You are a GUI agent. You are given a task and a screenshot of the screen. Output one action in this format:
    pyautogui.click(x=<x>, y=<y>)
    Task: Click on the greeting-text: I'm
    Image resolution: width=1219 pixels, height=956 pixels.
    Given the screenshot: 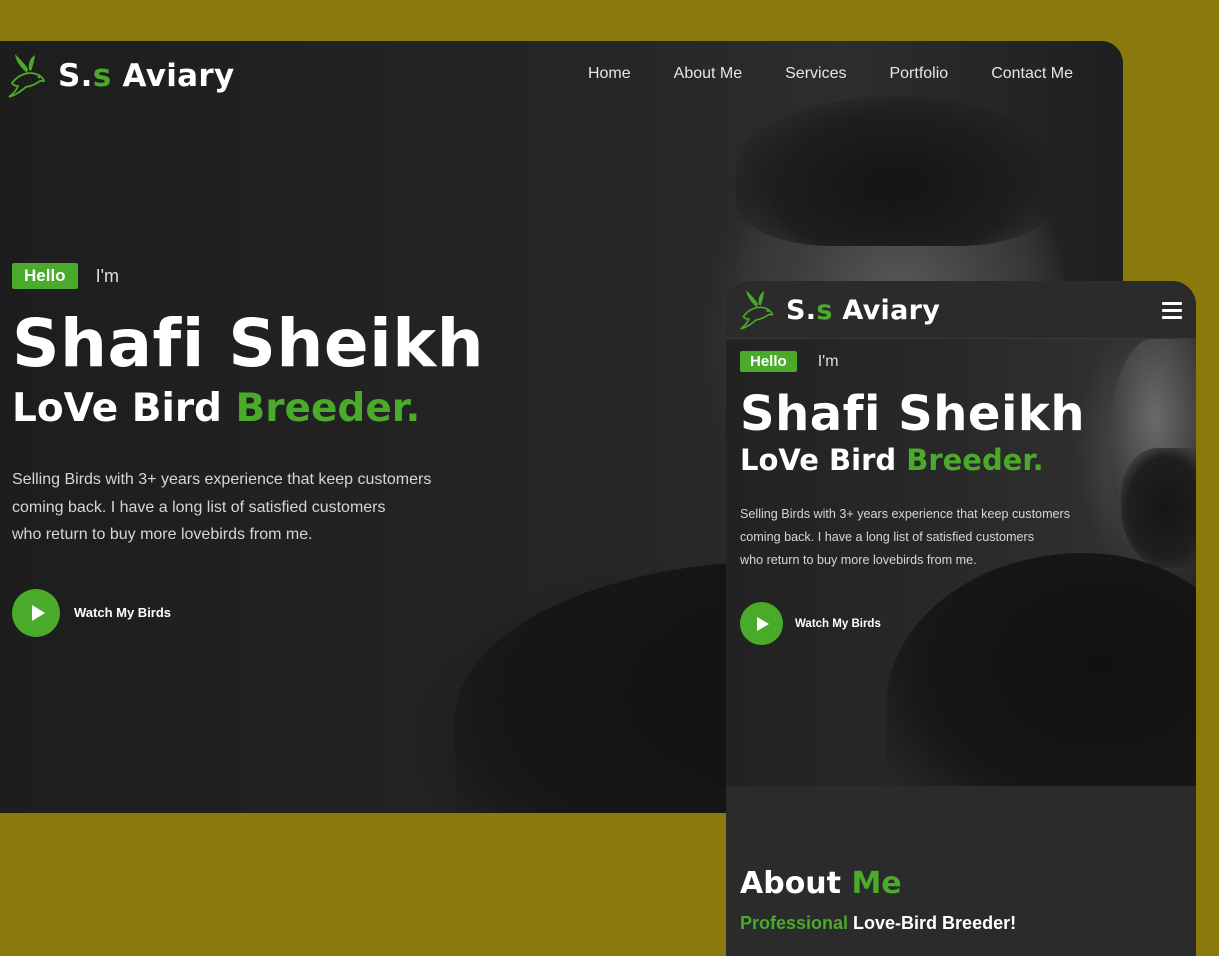 What is the action you would take?
    pyautogui.click(x=107, y=275)
    